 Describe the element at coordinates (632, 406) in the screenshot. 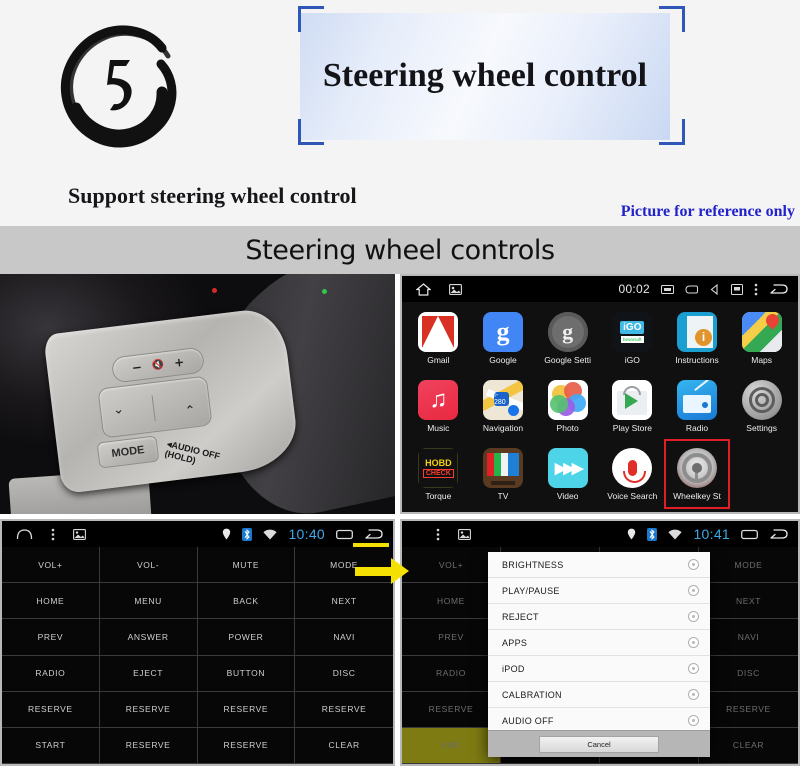

I see `app-tile-play-store: Play Store` at that location.